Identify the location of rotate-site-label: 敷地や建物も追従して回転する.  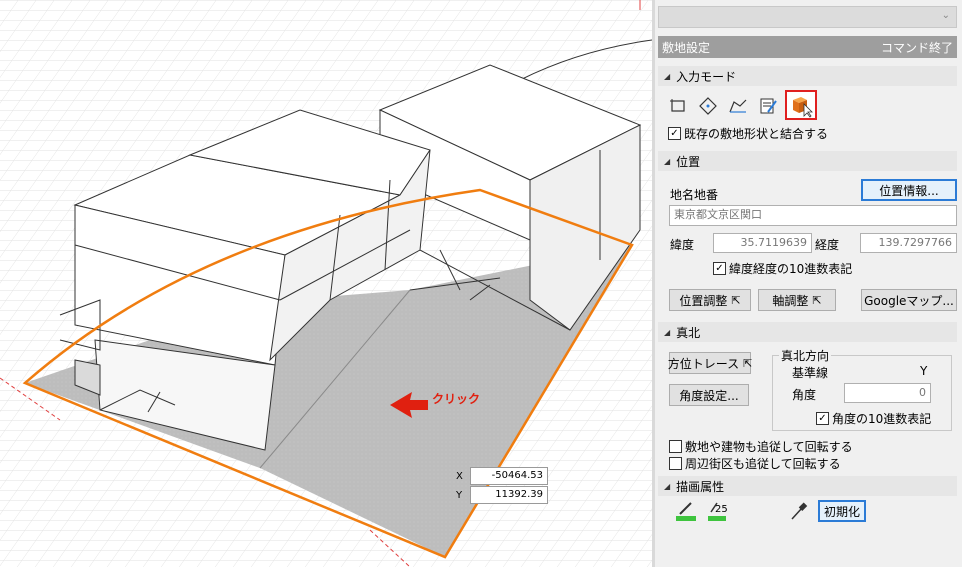
(769, 447).